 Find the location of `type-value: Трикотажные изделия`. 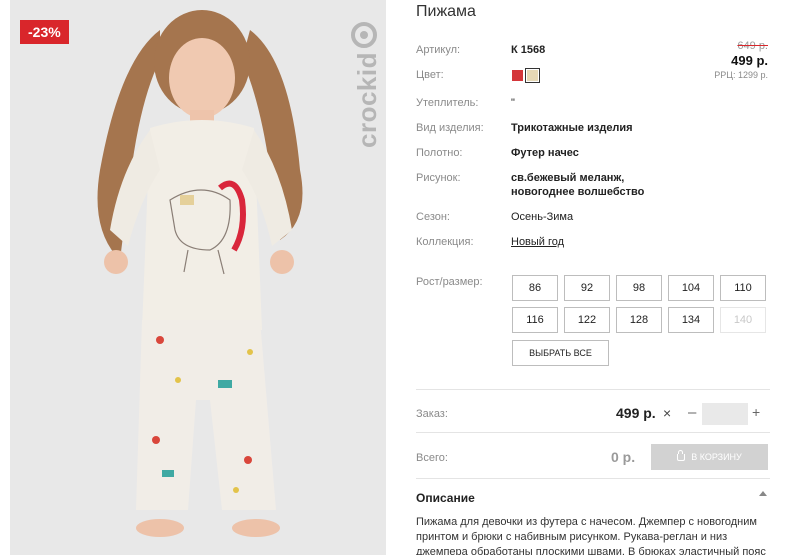

type-value: Трикотажные изделия is located at coordinates (572, 128).